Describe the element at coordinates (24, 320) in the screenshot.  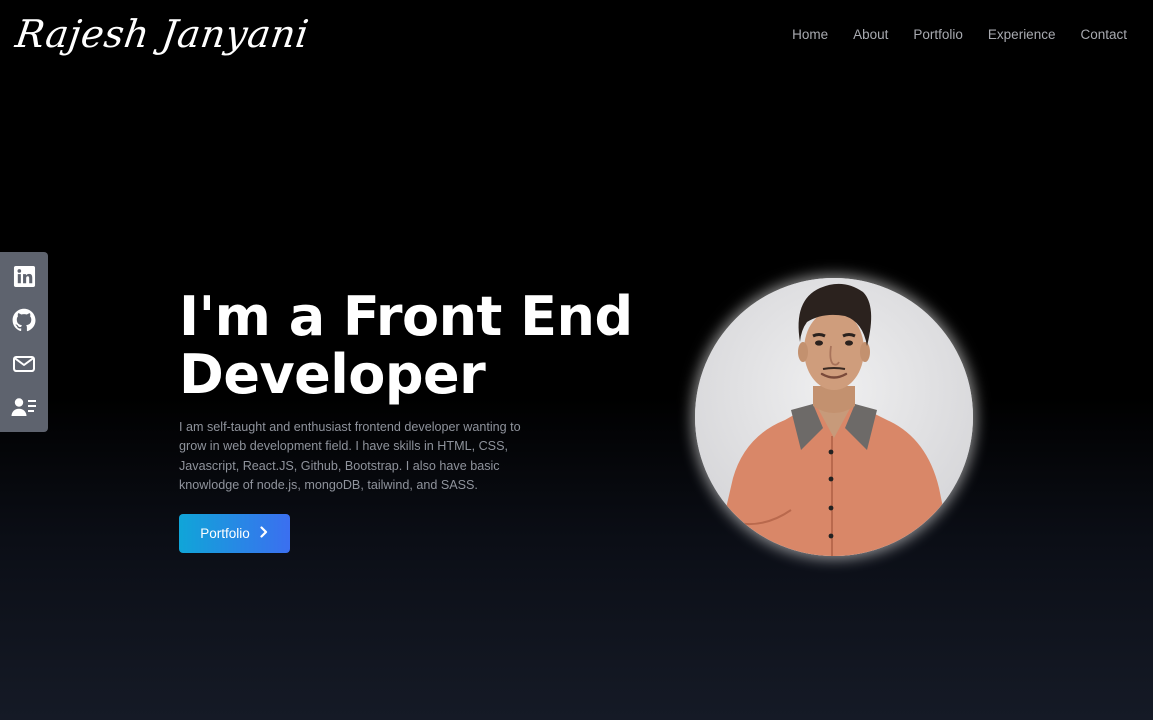
I see `github-icon` at that location.